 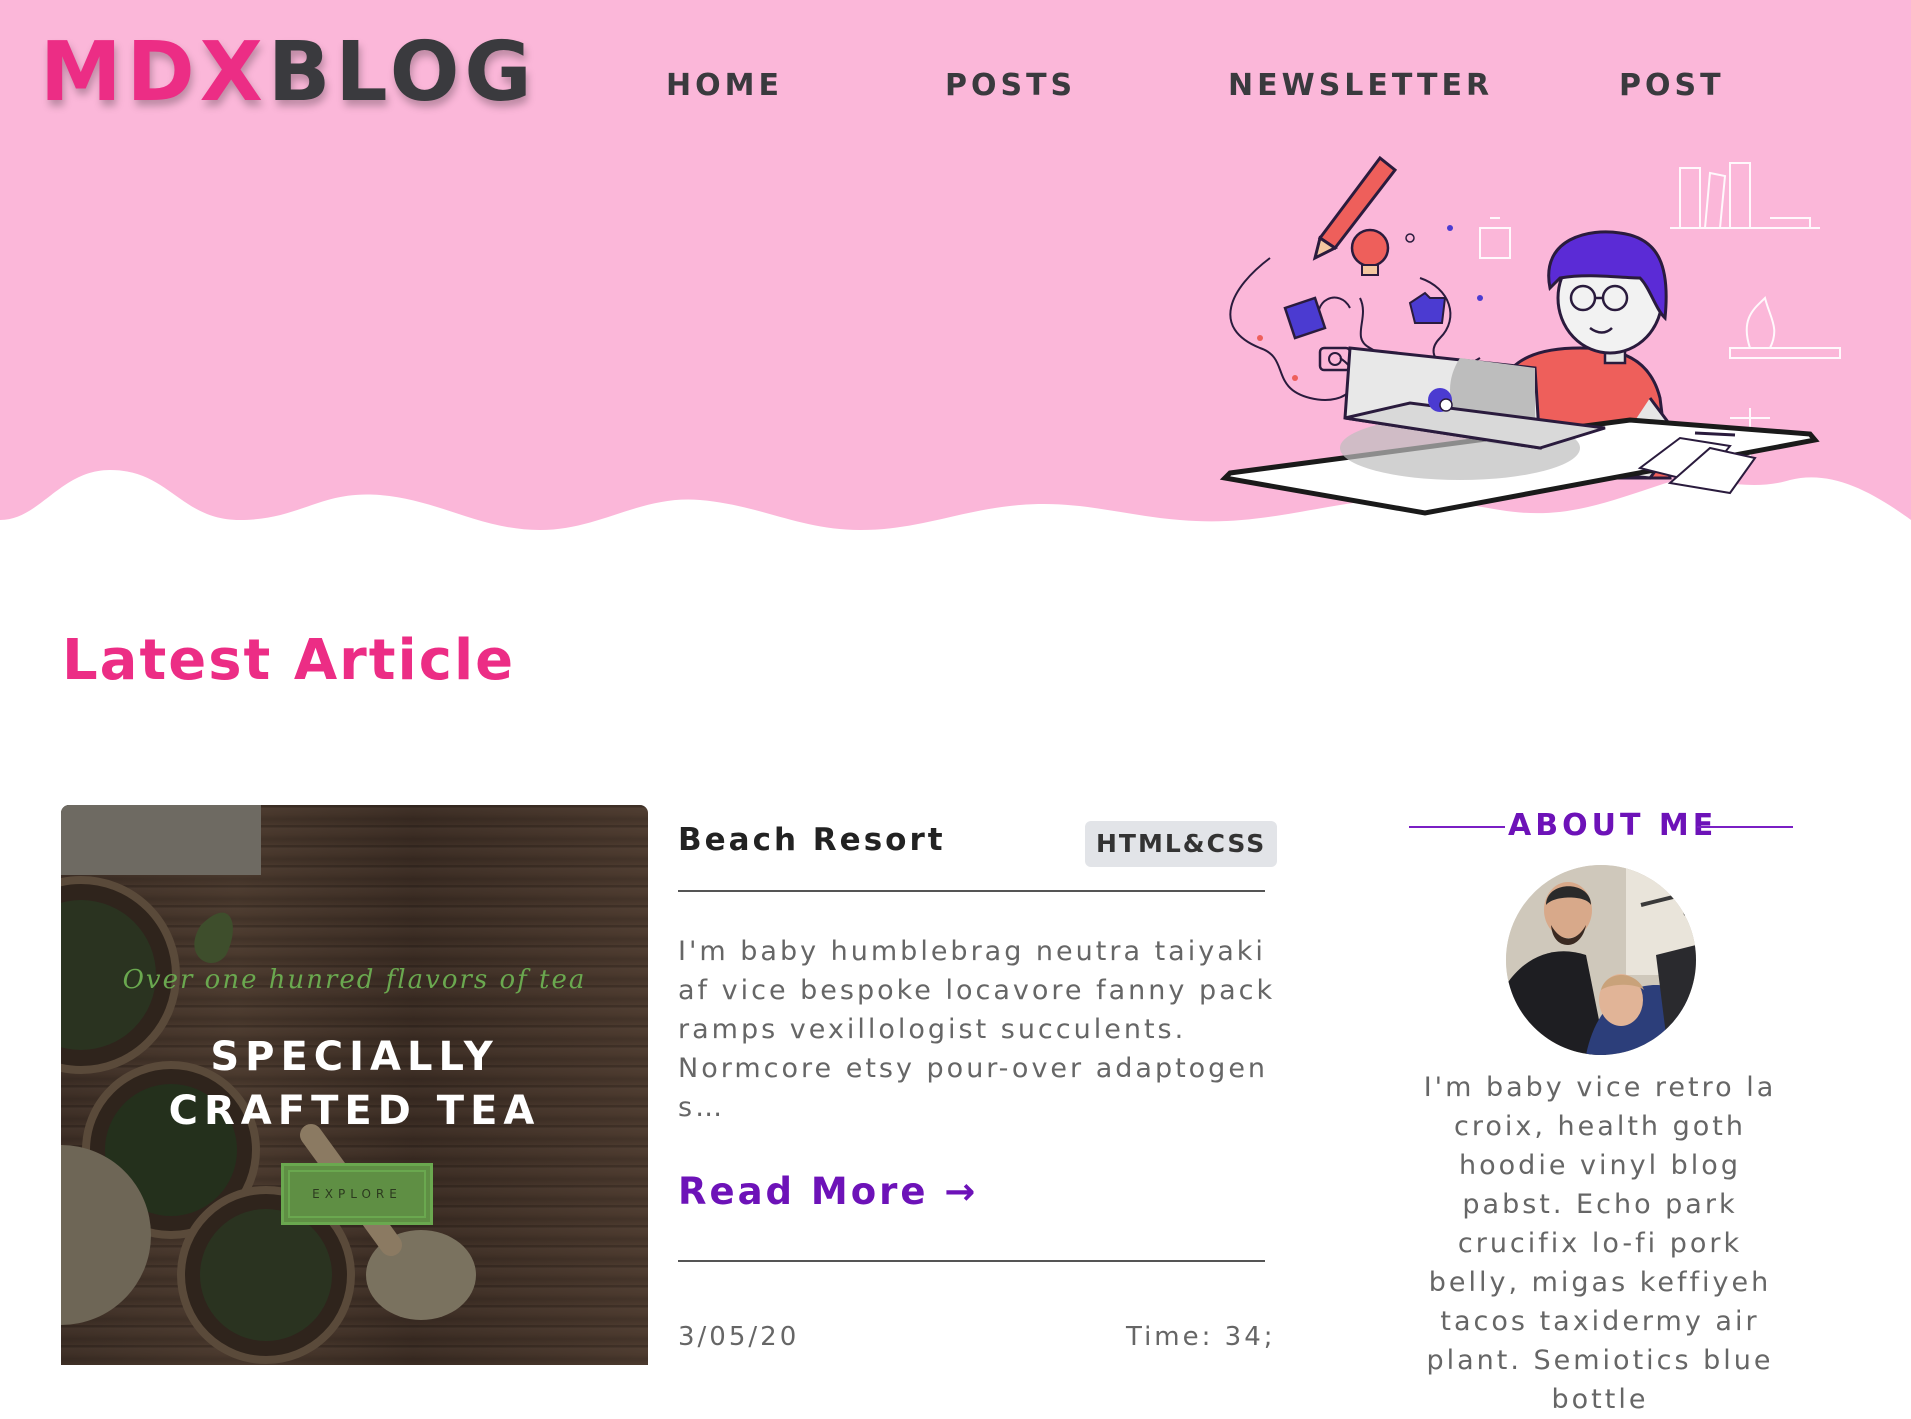 What do you see at coordinates (828, 1191) in the screenshot?
I see `read-more-link: Read More →` at bounding box center [828, 1191].